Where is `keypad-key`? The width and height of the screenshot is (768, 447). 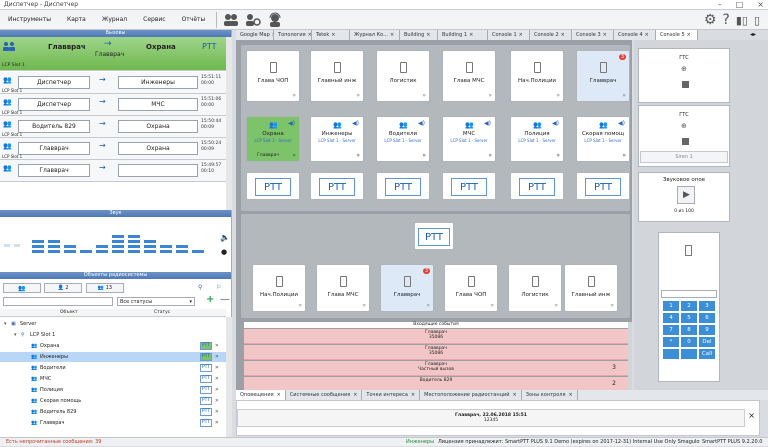
keypad-key is located at coordinates (671, 354).